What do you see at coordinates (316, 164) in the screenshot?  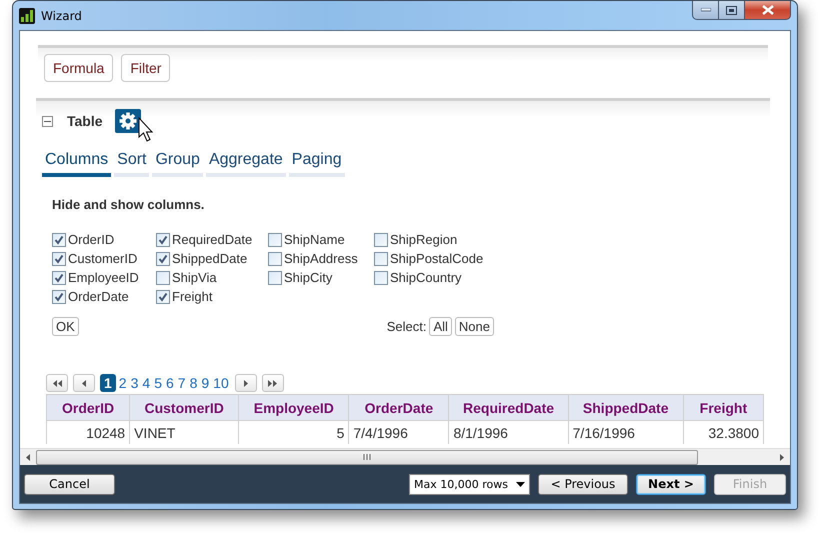 I see `tab: Paging` at bounding box center [316, 164].